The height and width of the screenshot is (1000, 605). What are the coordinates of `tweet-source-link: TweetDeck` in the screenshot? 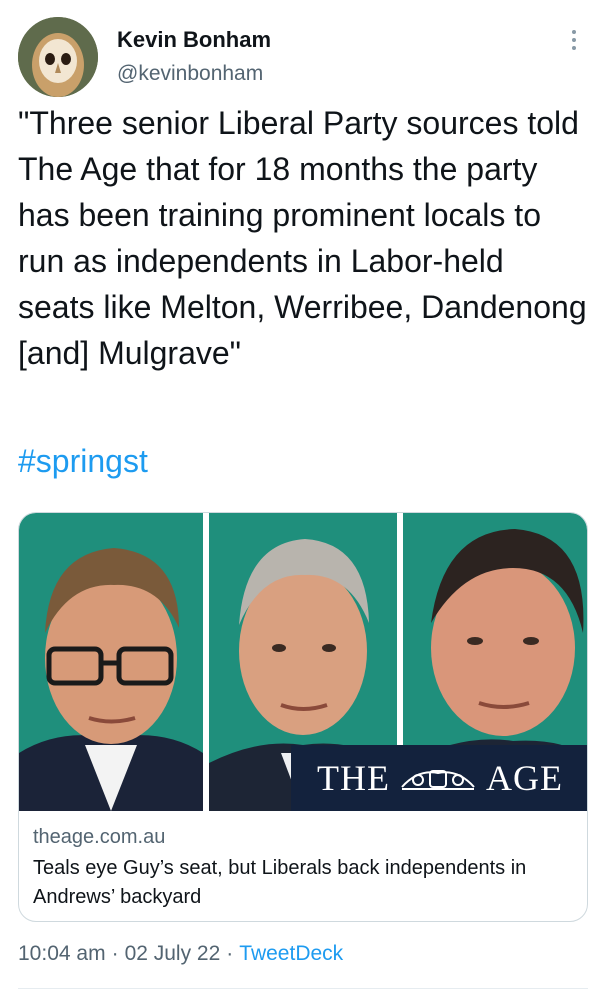 It's located at (291, 954).